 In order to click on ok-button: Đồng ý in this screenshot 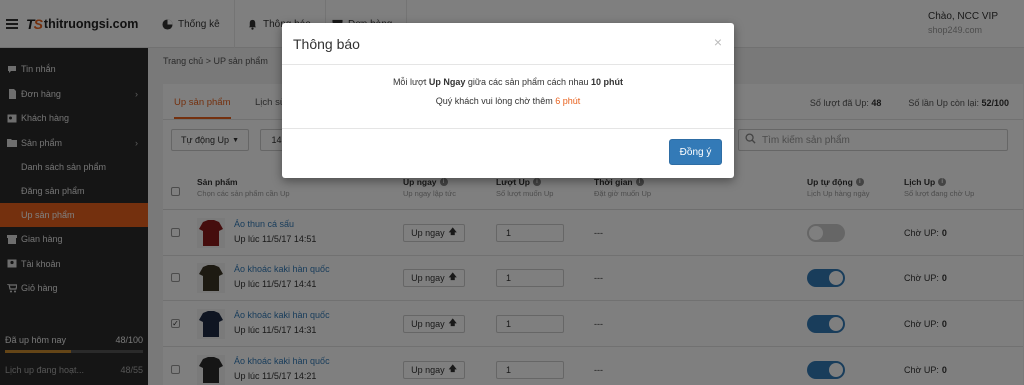, I will do `click(695, 152)`.